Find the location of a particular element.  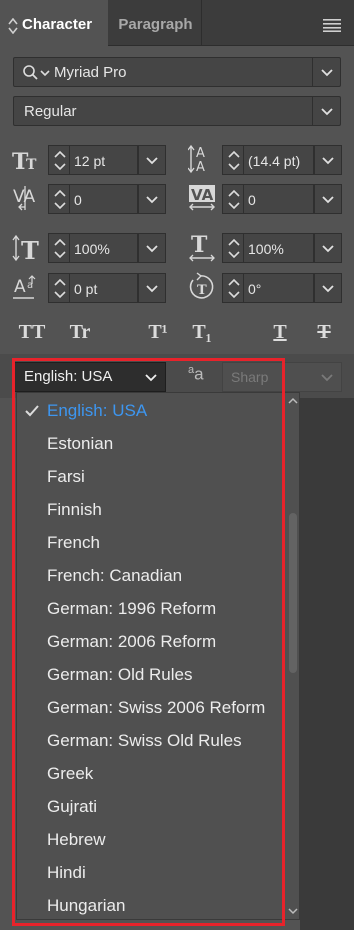

horizontal-scale-icon: T is located at coordinates (202, 247).